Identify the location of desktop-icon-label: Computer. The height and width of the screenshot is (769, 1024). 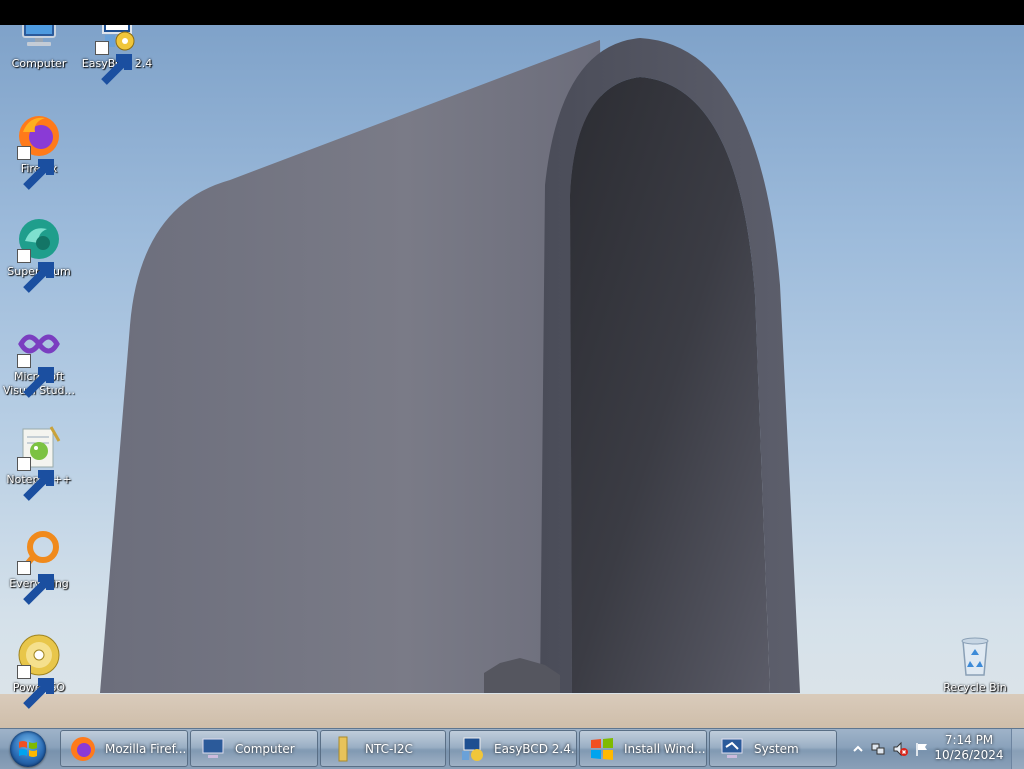
(39, 63).